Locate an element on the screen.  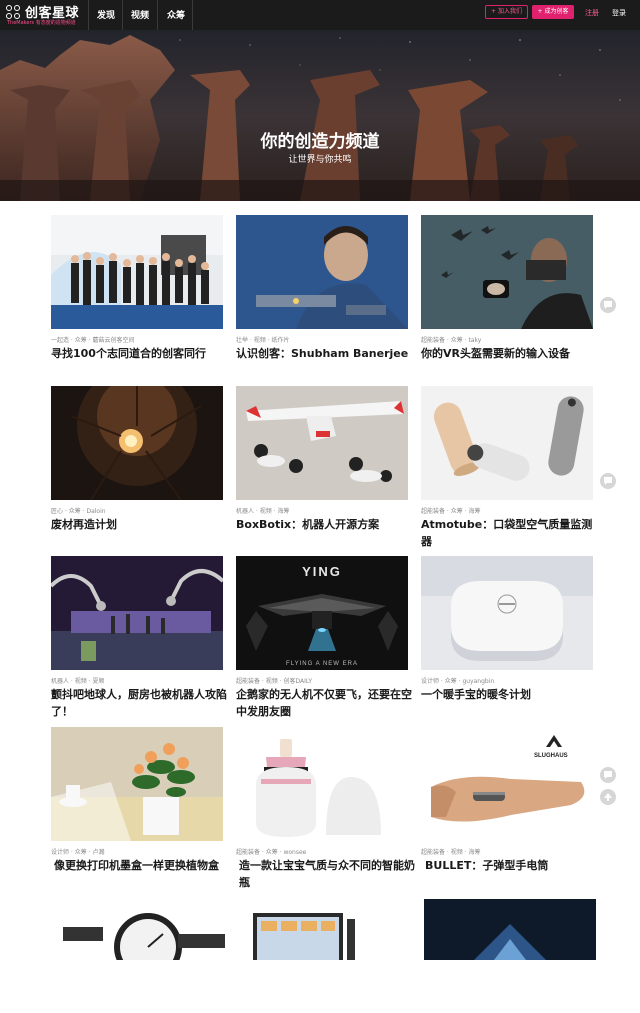
card-title: 你的VR头盔需要新的输入设备 is located at coordinates (510, 353).